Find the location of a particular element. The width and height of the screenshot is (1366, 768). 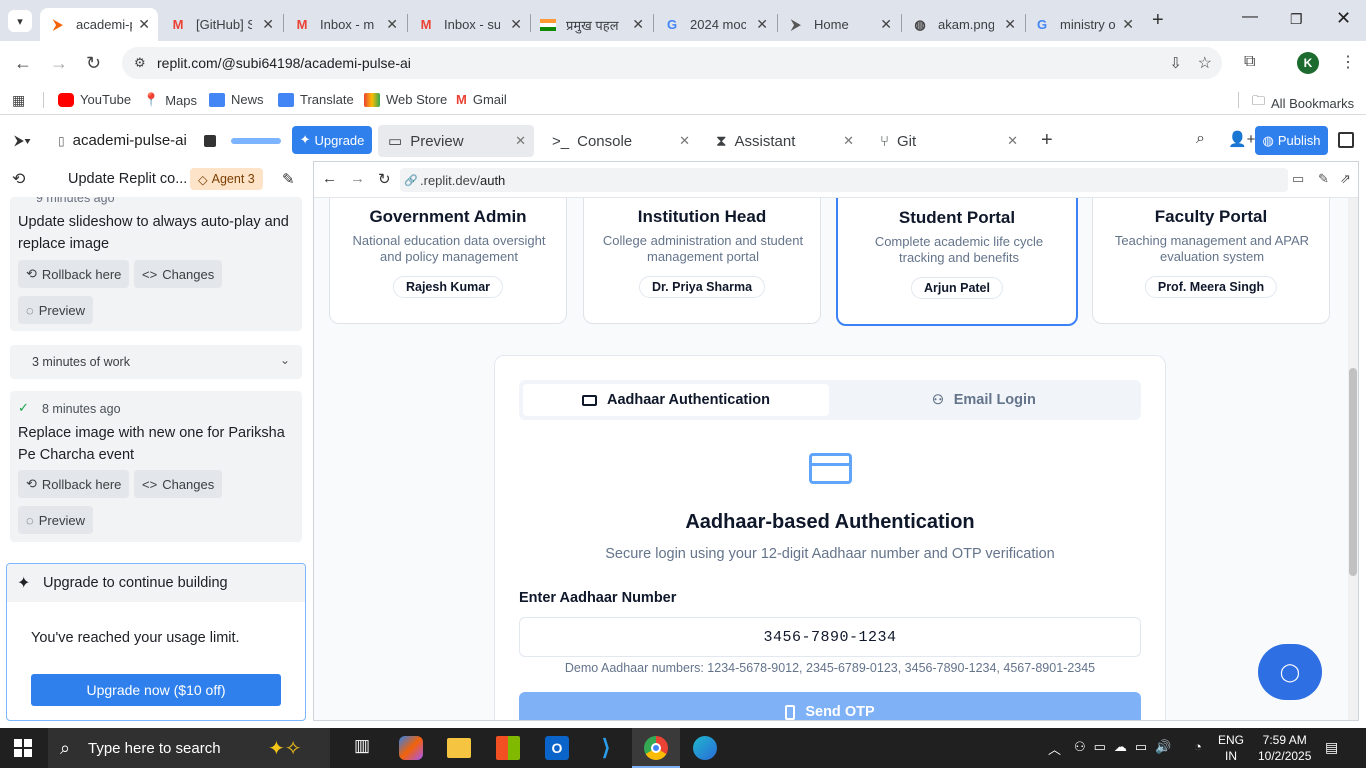

bookmark-gmail: M Gmail is located at coordinates (481, 99).